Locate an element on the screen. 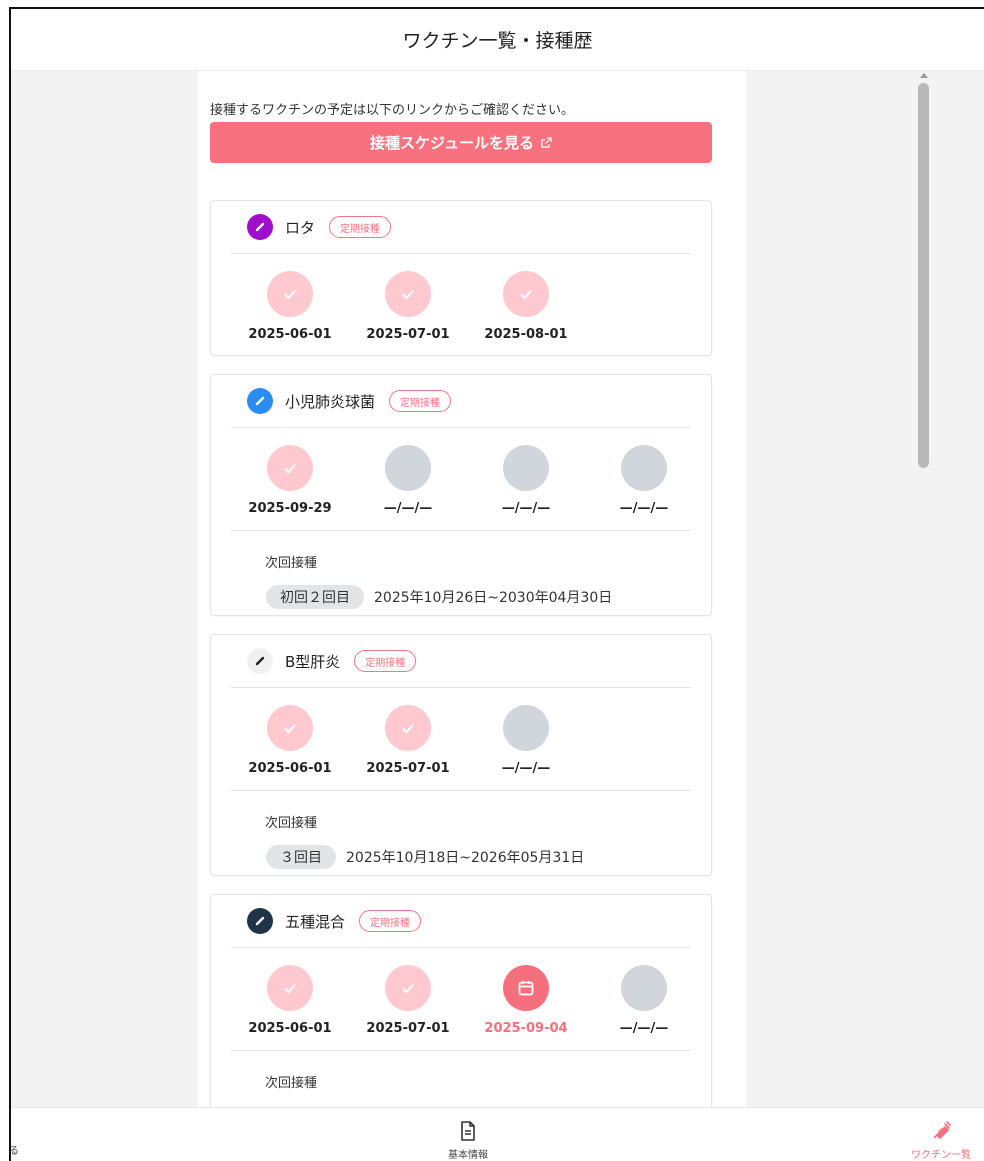 This screenshot has width=984, height=1161. dose-list: 2025-06-01 2025-07-01 2025-09-04 —/—/— is located at coordinates (467, 1000).